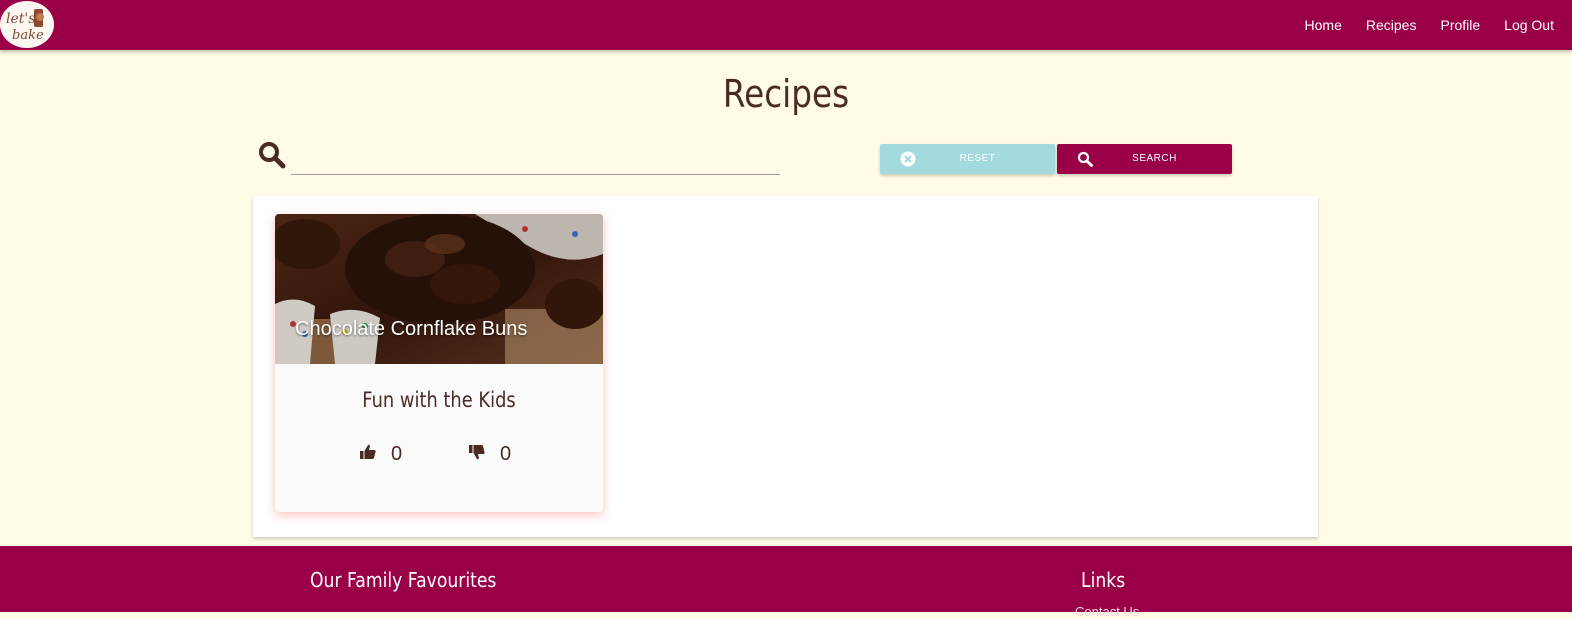  I want to click on svg-text: let's, so click(20, 19).